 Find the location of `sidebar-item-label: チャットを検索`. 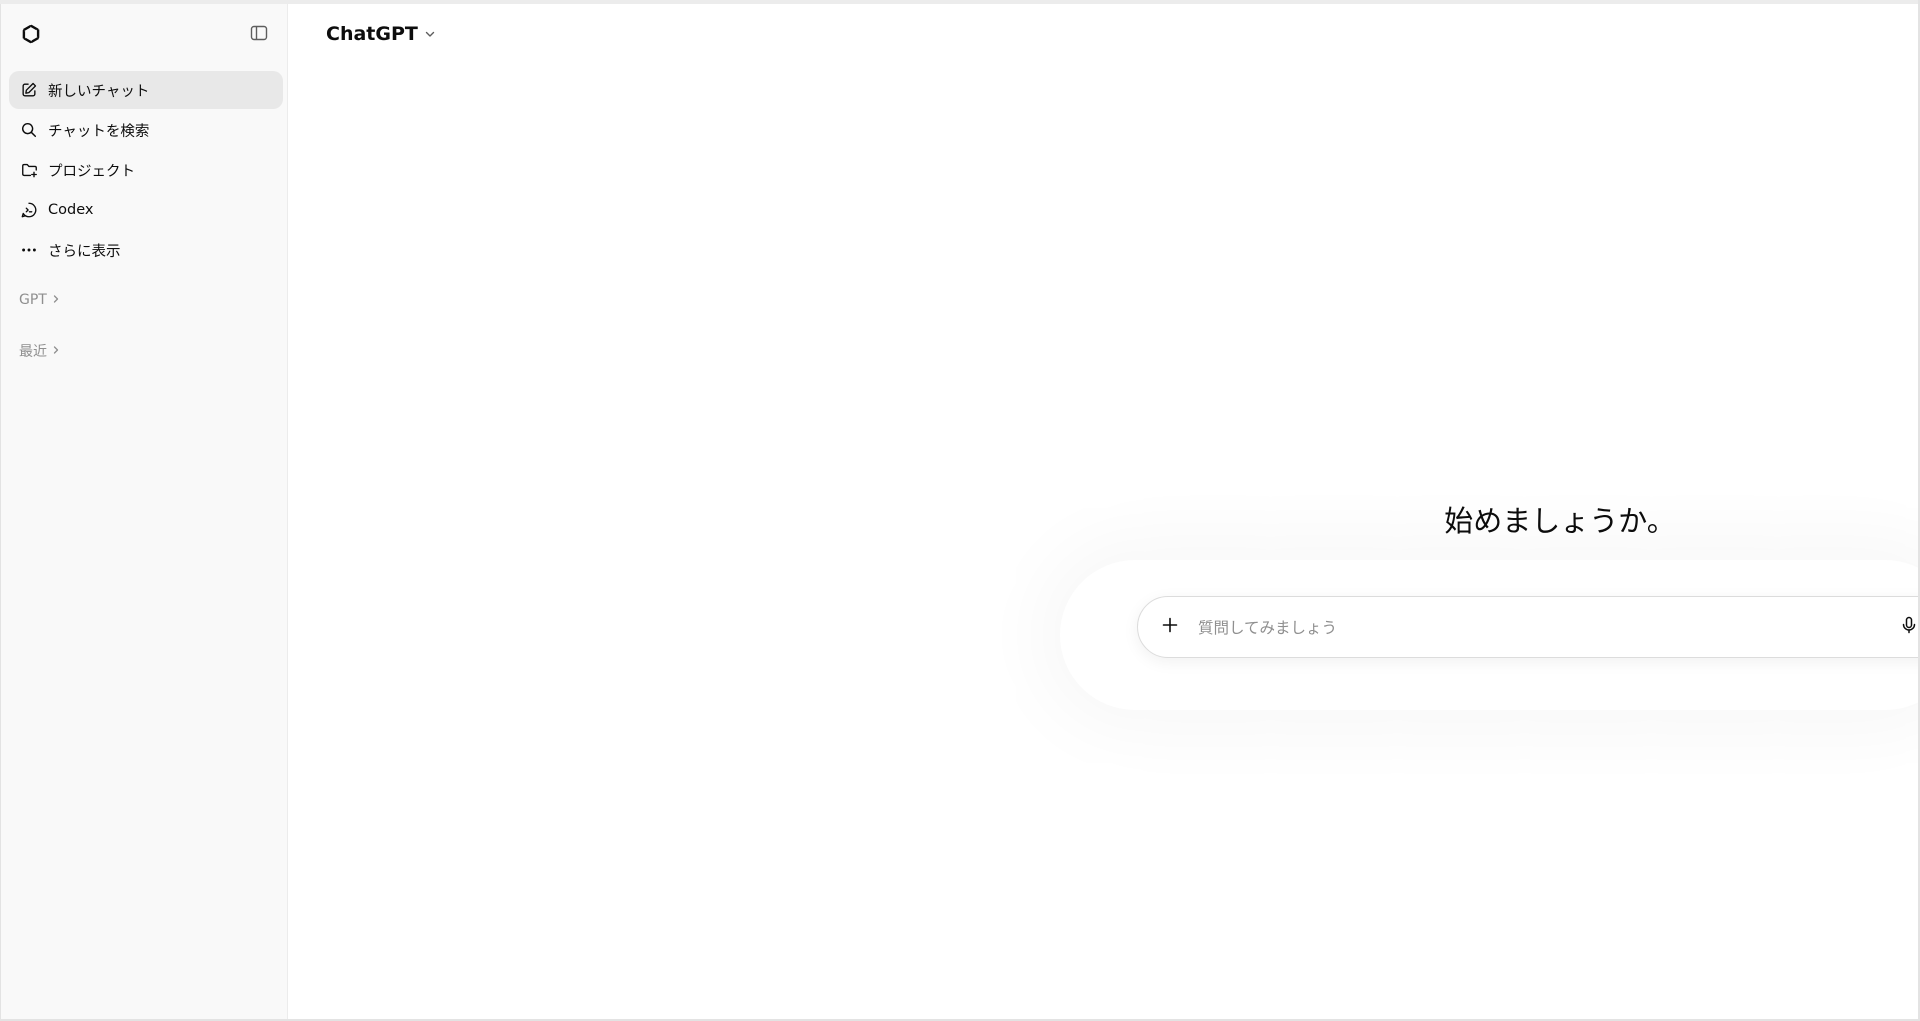

sidebar-item-label: チャットを検索 is located at coordinates (99, 131).